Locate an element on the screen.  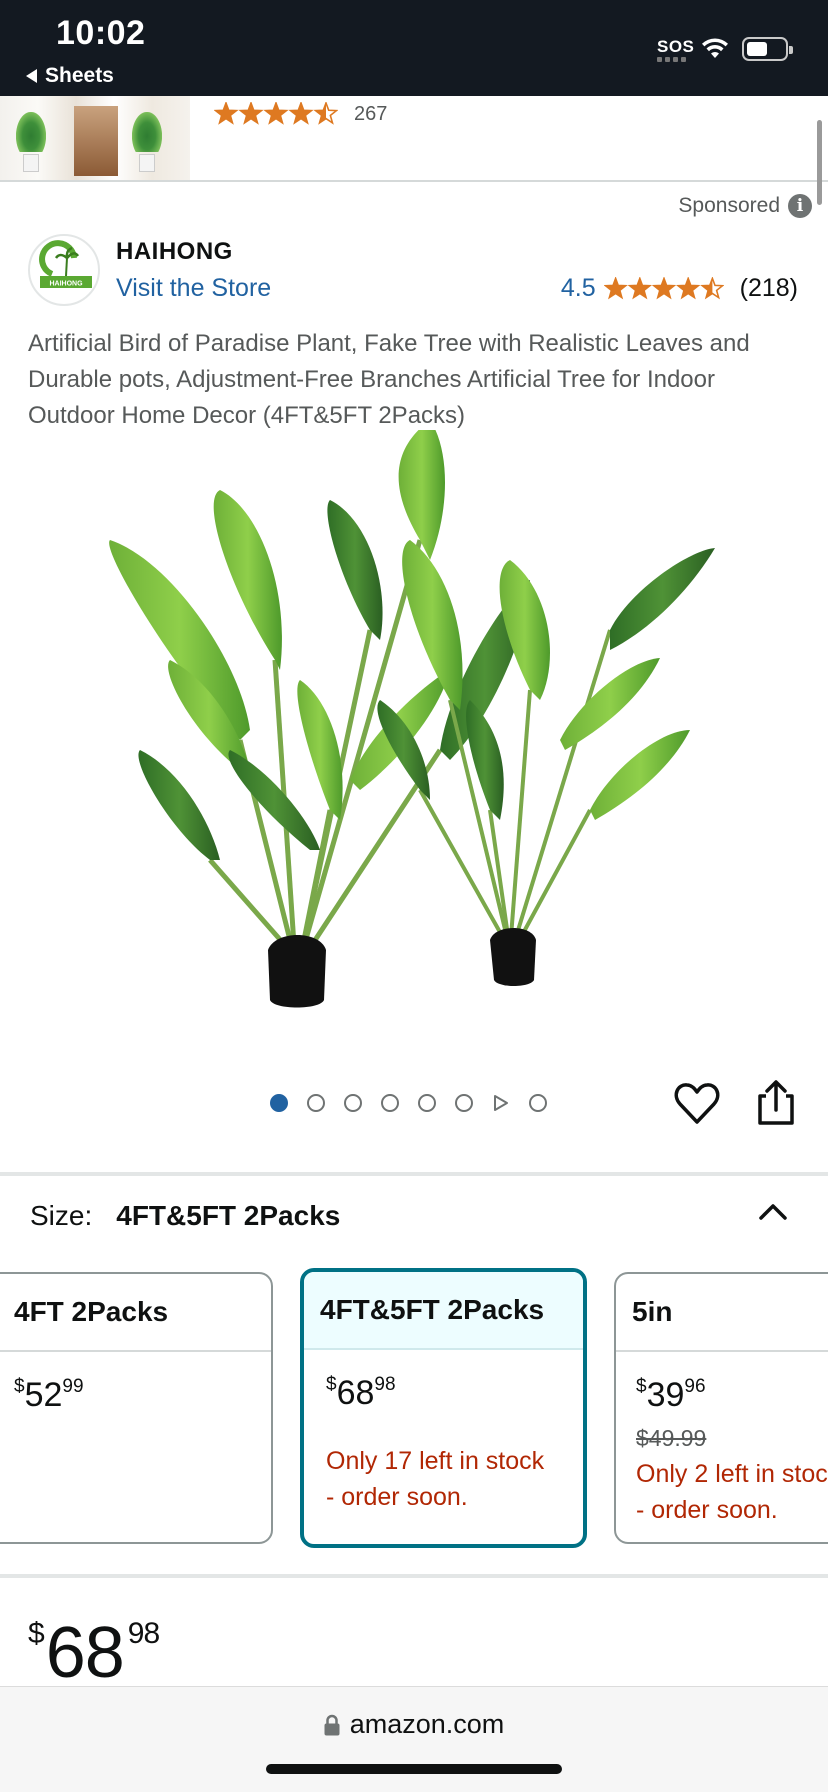
size-option-price: $3996 is located at coordinates (671, 1395).